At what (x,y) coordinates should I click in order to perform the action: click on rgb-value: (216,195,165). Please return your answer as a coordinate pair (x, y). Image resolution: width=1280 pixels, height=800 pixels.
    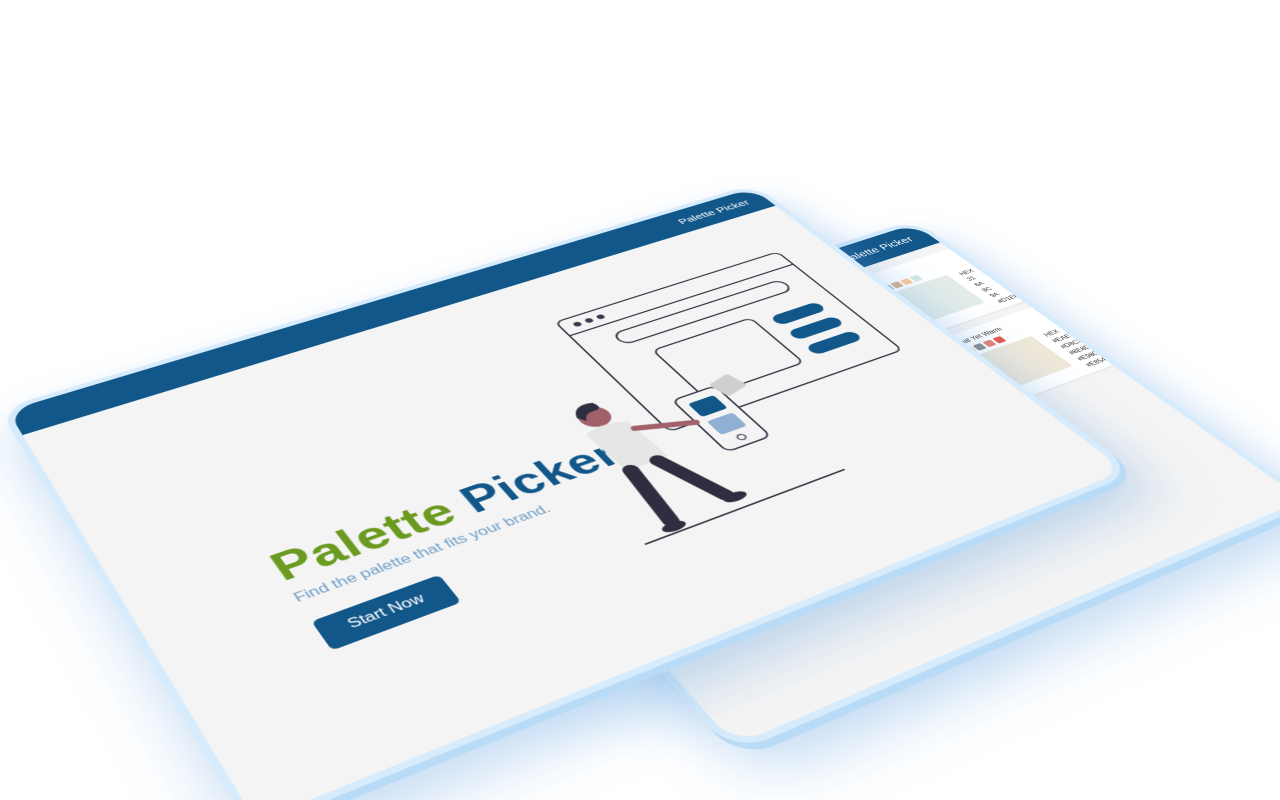
    Looking at the image, I should click on (1117, 327).